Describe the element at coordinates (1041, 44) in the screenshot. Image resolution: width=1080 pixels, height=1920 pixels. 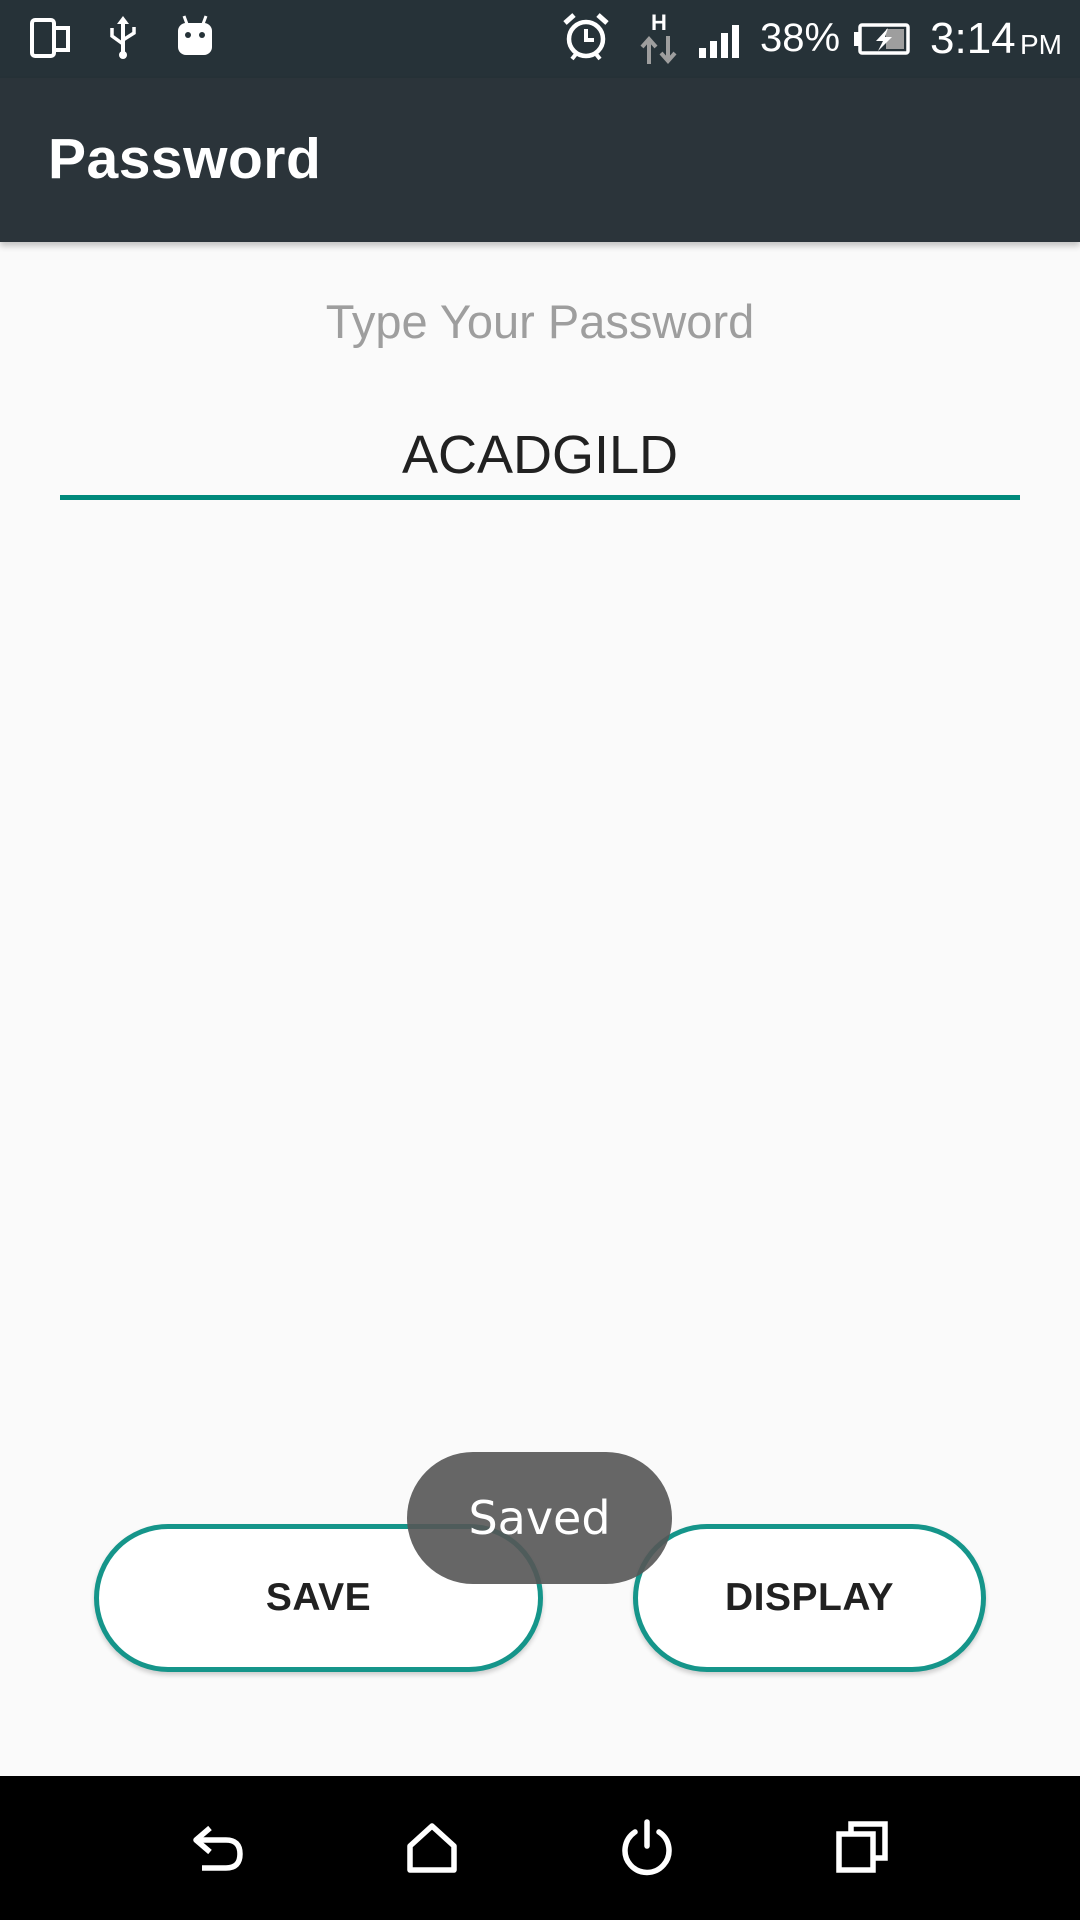
I see `clock-ampm: PM` at that location.